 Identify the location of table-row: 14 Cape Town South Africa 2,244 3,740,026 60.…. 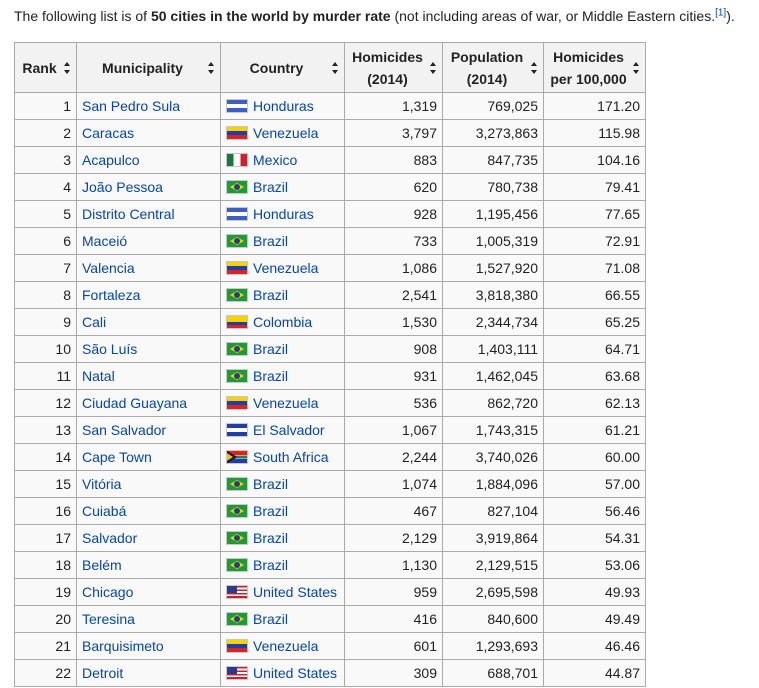
(330, 457).